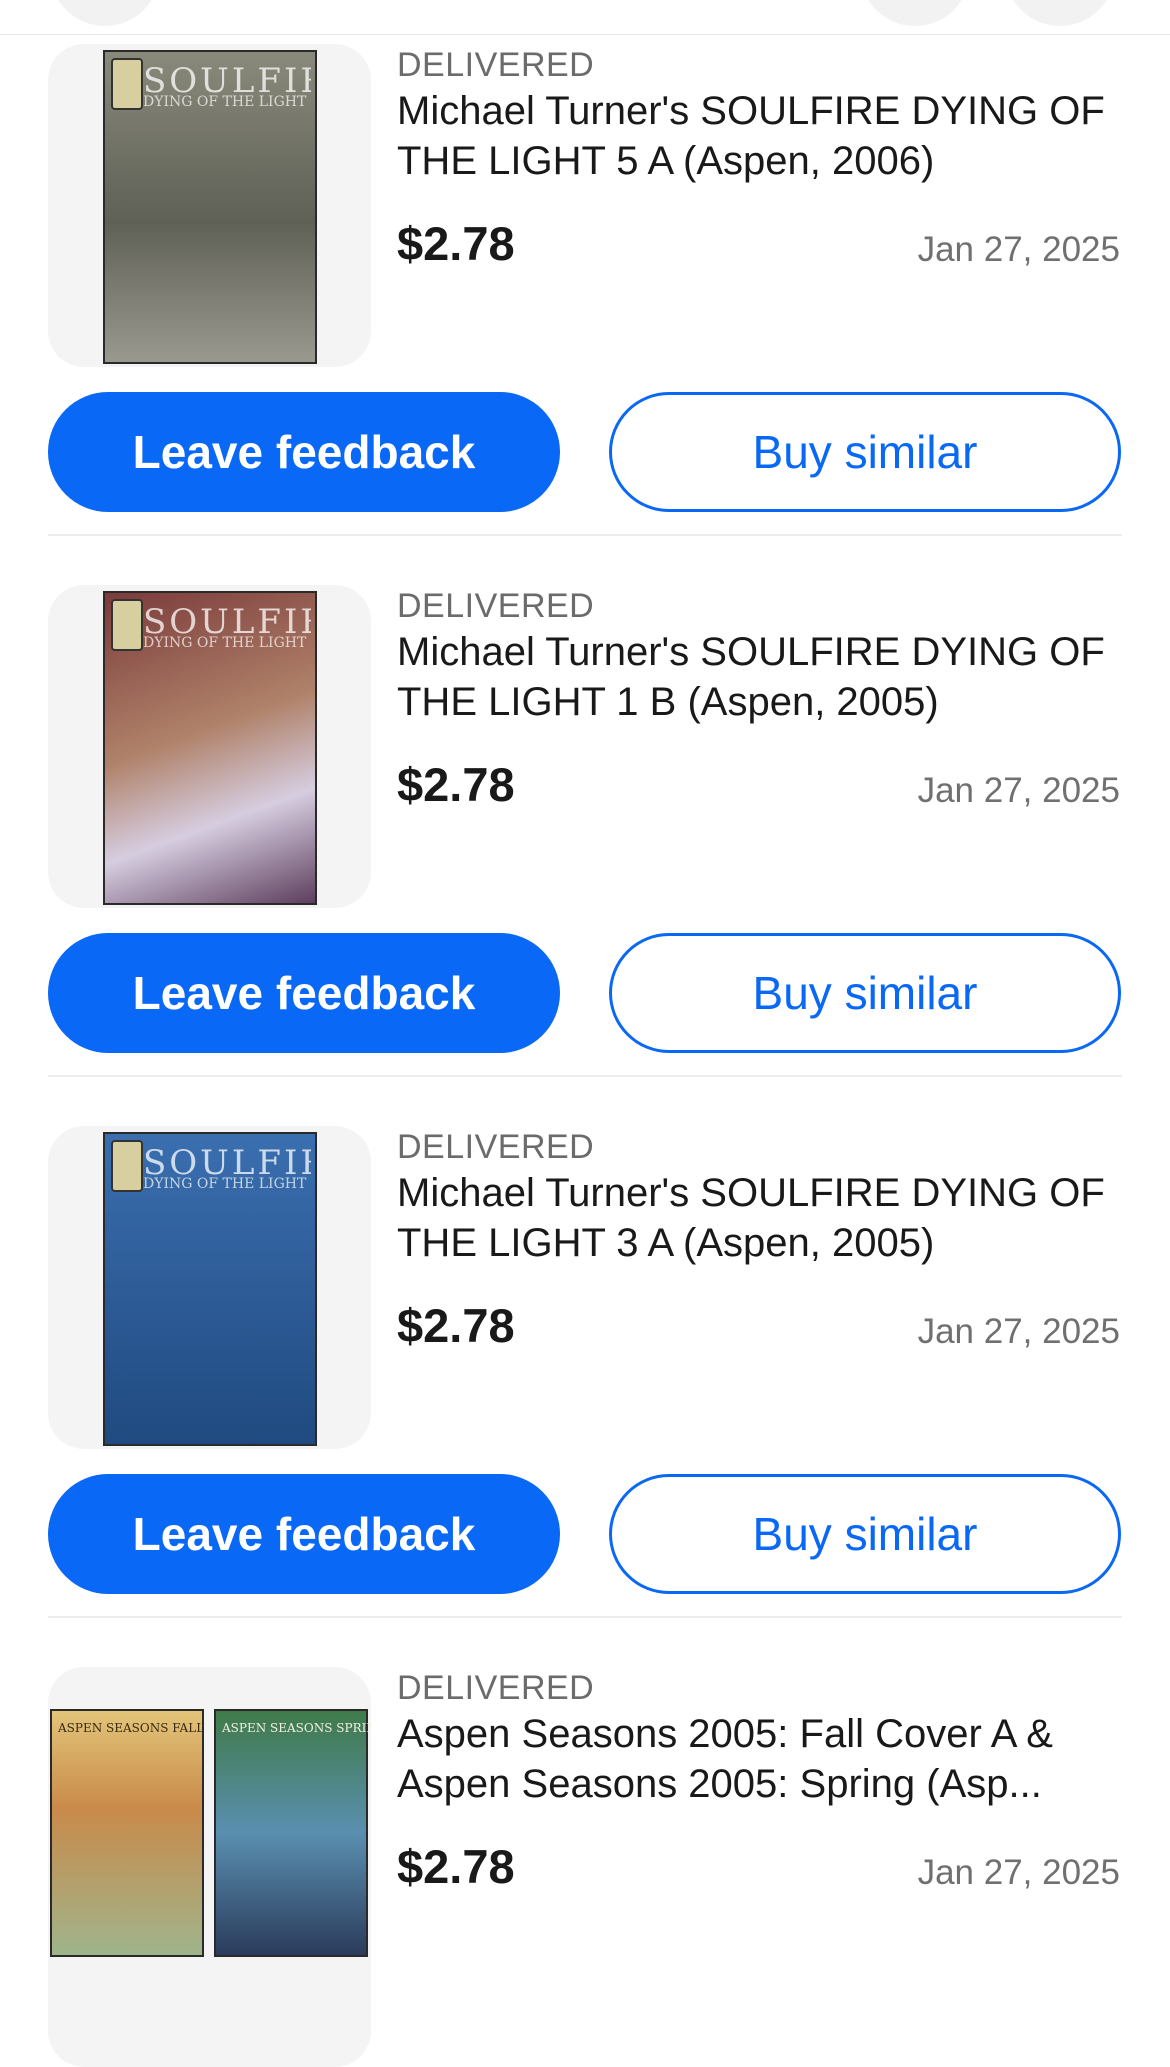  Describe the element at coordinates (127, 1833) in the screenshot. I see `comic-cover-image-fall: ASPEN SEASONS FALL` at that location.